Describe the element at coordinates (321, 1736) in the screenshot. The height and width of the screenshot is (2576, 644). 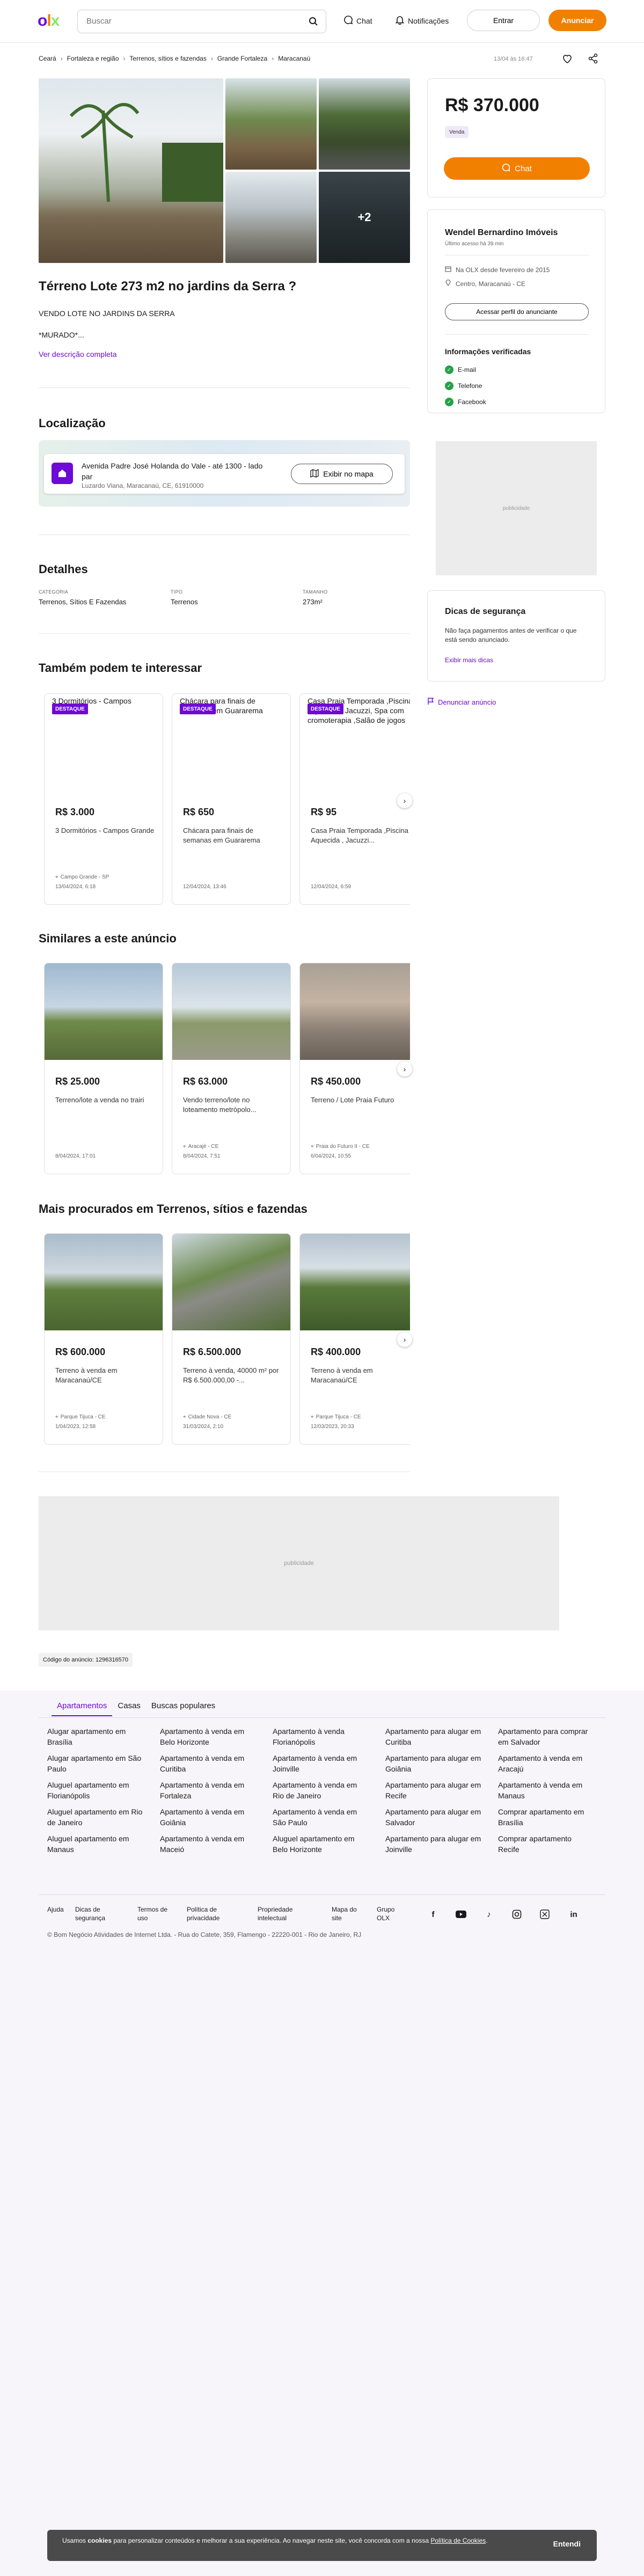
I see `footer-link: Apartamento à venda Florianópolis` at that location.